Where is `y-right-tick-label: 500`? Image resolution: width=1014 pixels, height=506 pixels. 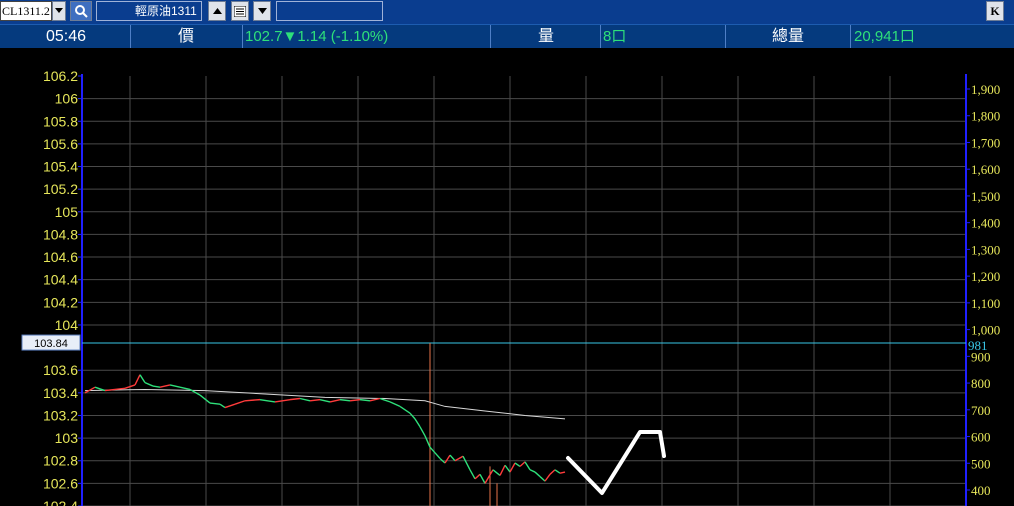 y-right-tick-label: 500 is located at coordinates (981, 463).